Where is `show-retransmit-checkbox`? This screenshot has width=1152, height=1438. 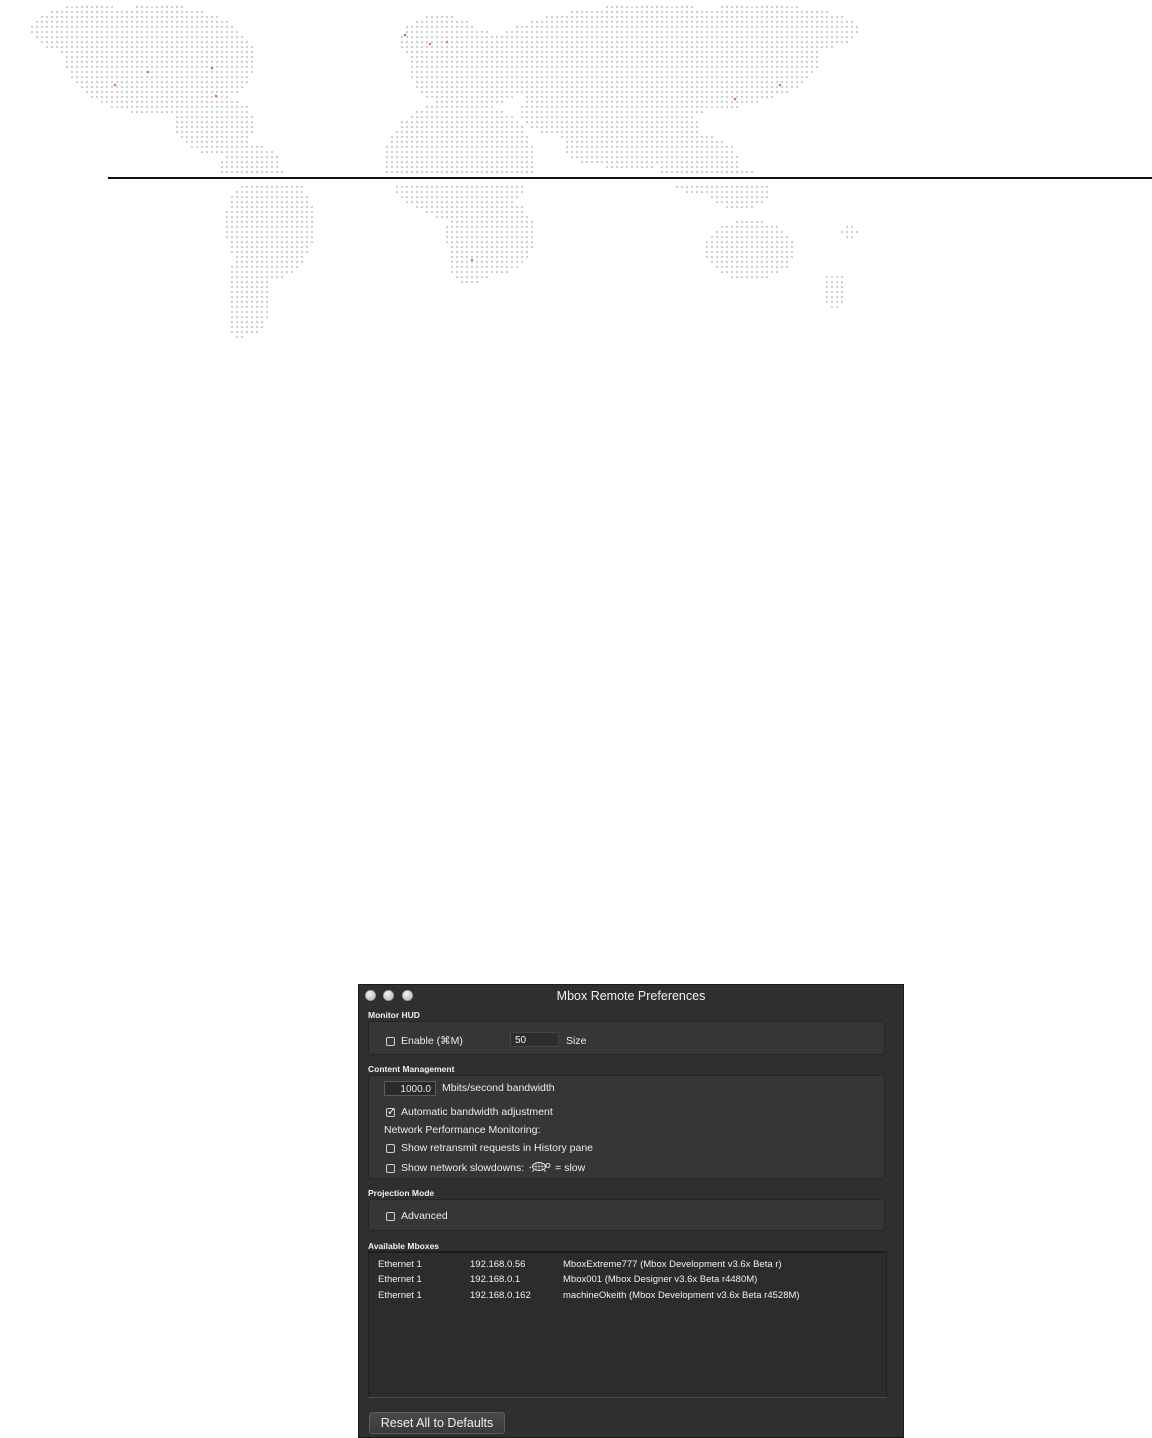
show-retransmit-checkbox is located at coordinates (390, 1148).